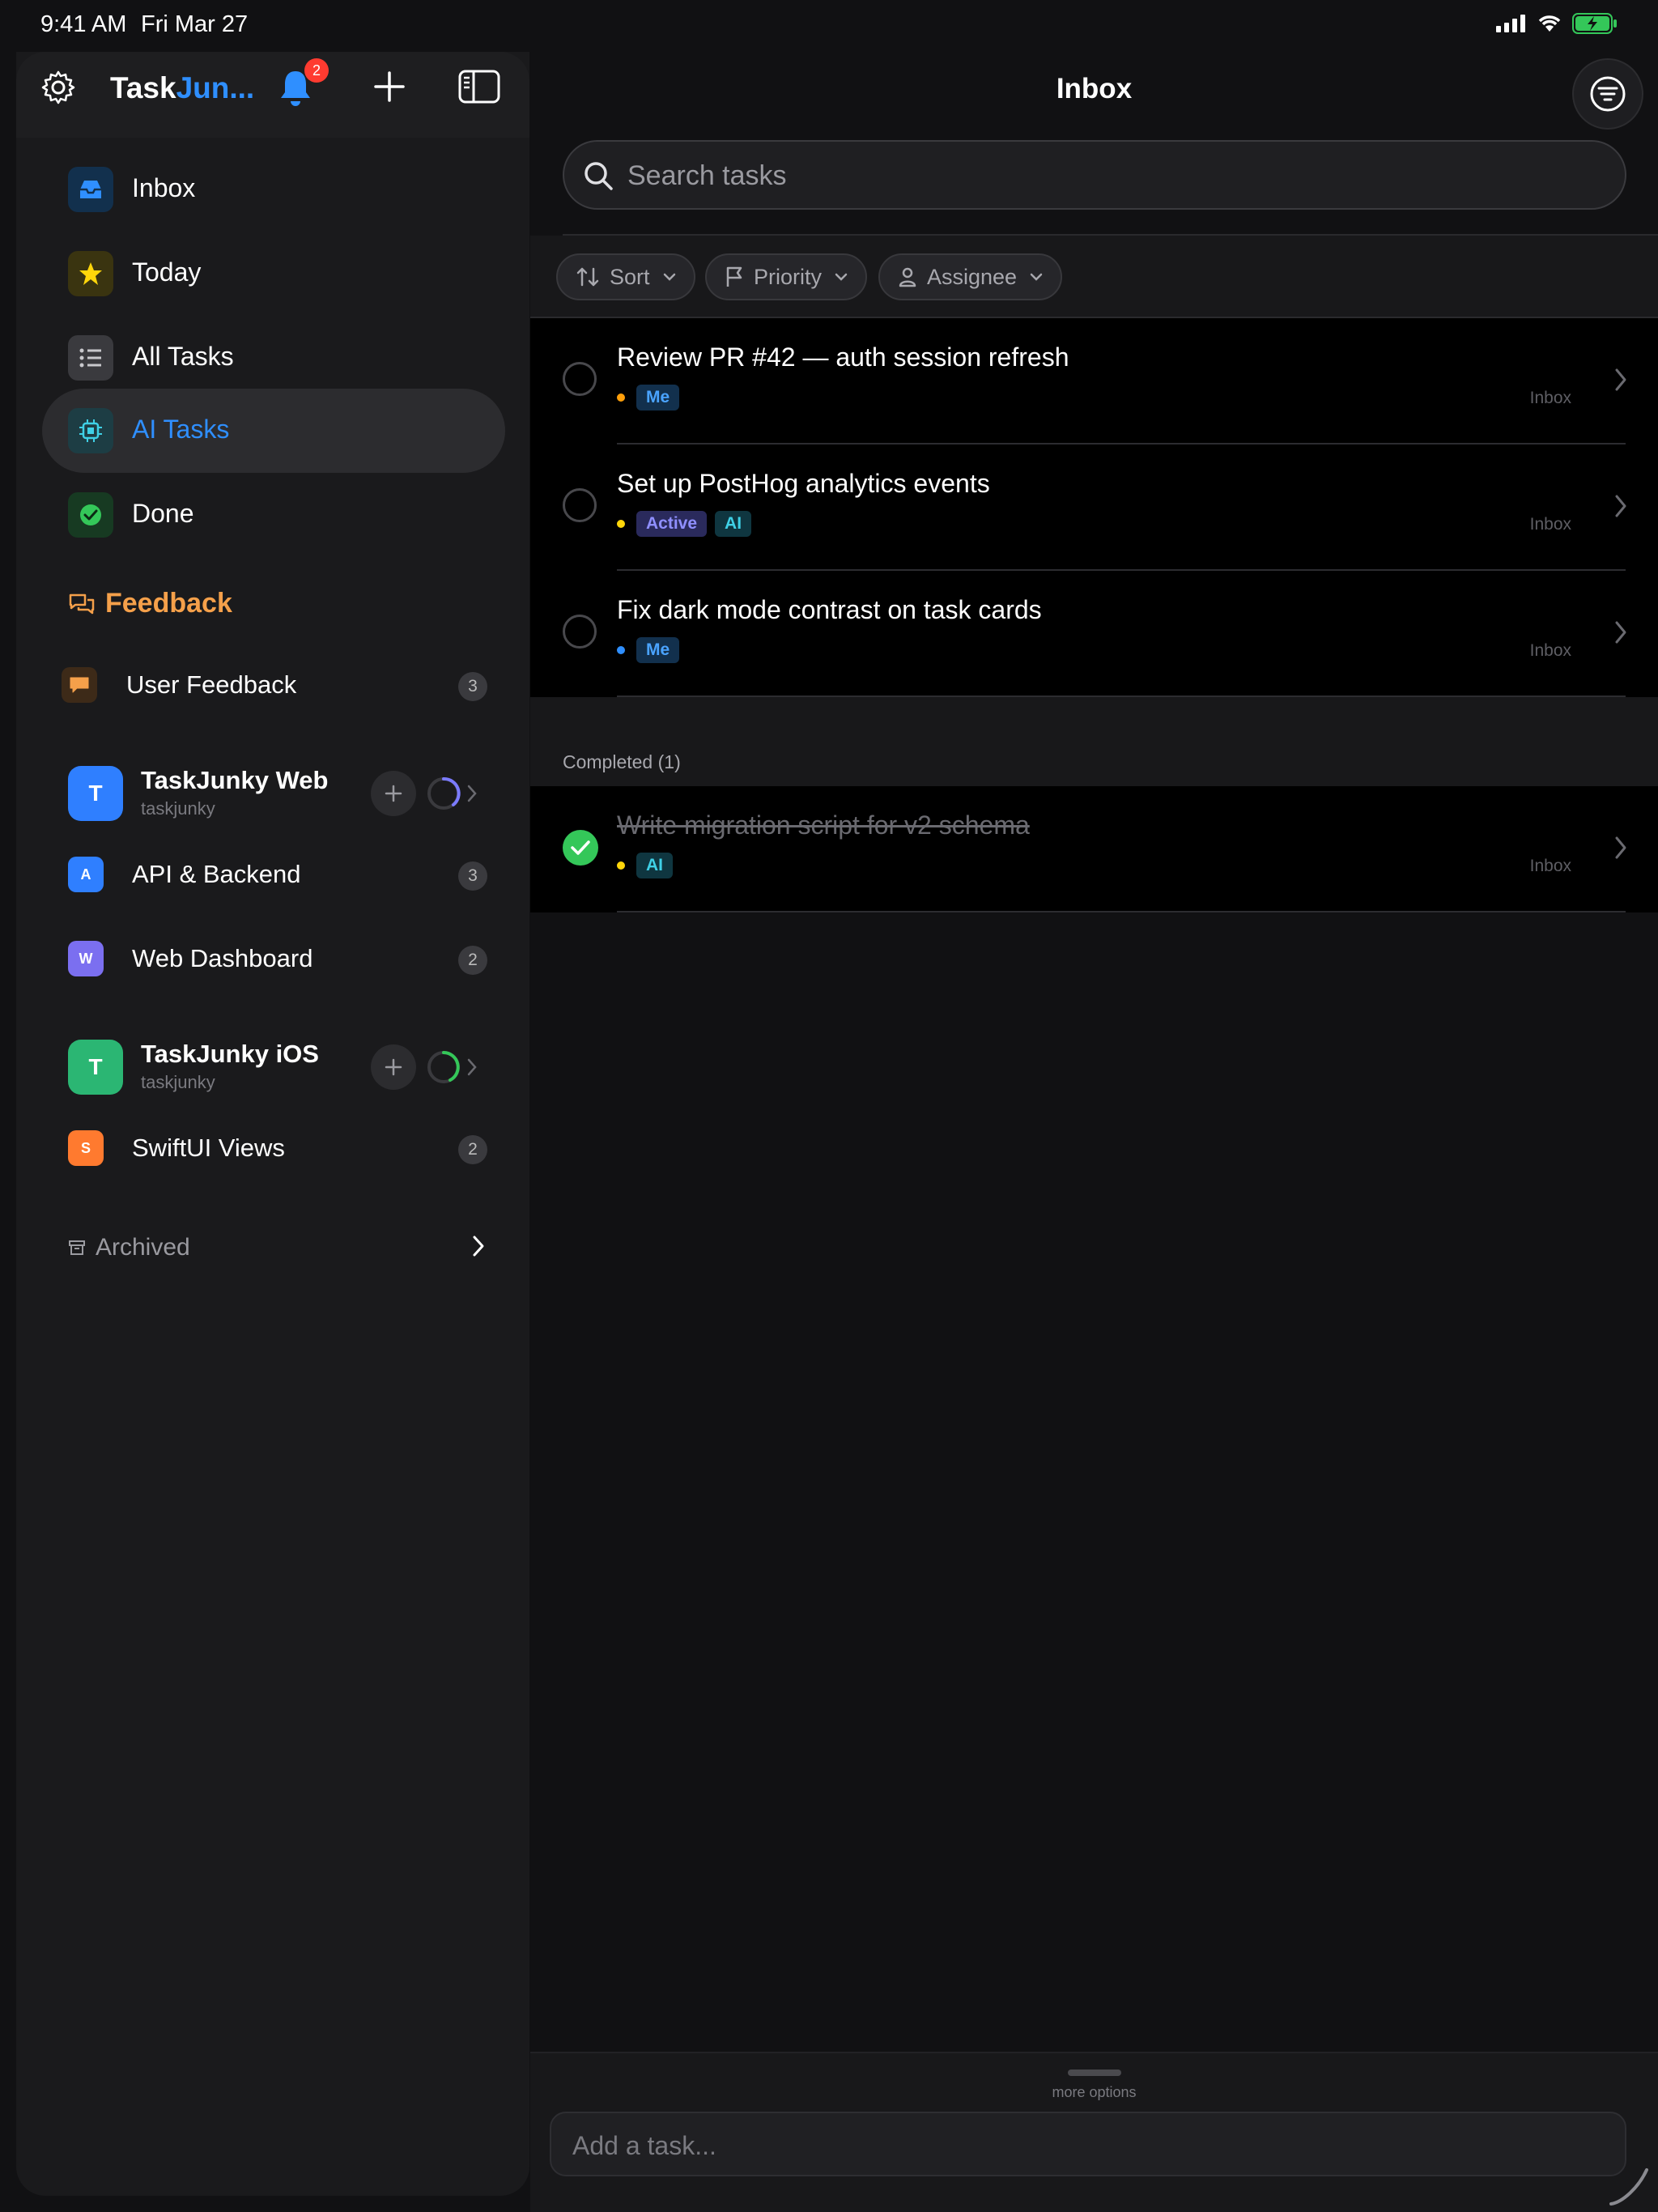  What do you see at coordinates (272, 95) in the screenshot?
I see `sidebar-header: TaskJun... 2` at bounding box center [272, 95].